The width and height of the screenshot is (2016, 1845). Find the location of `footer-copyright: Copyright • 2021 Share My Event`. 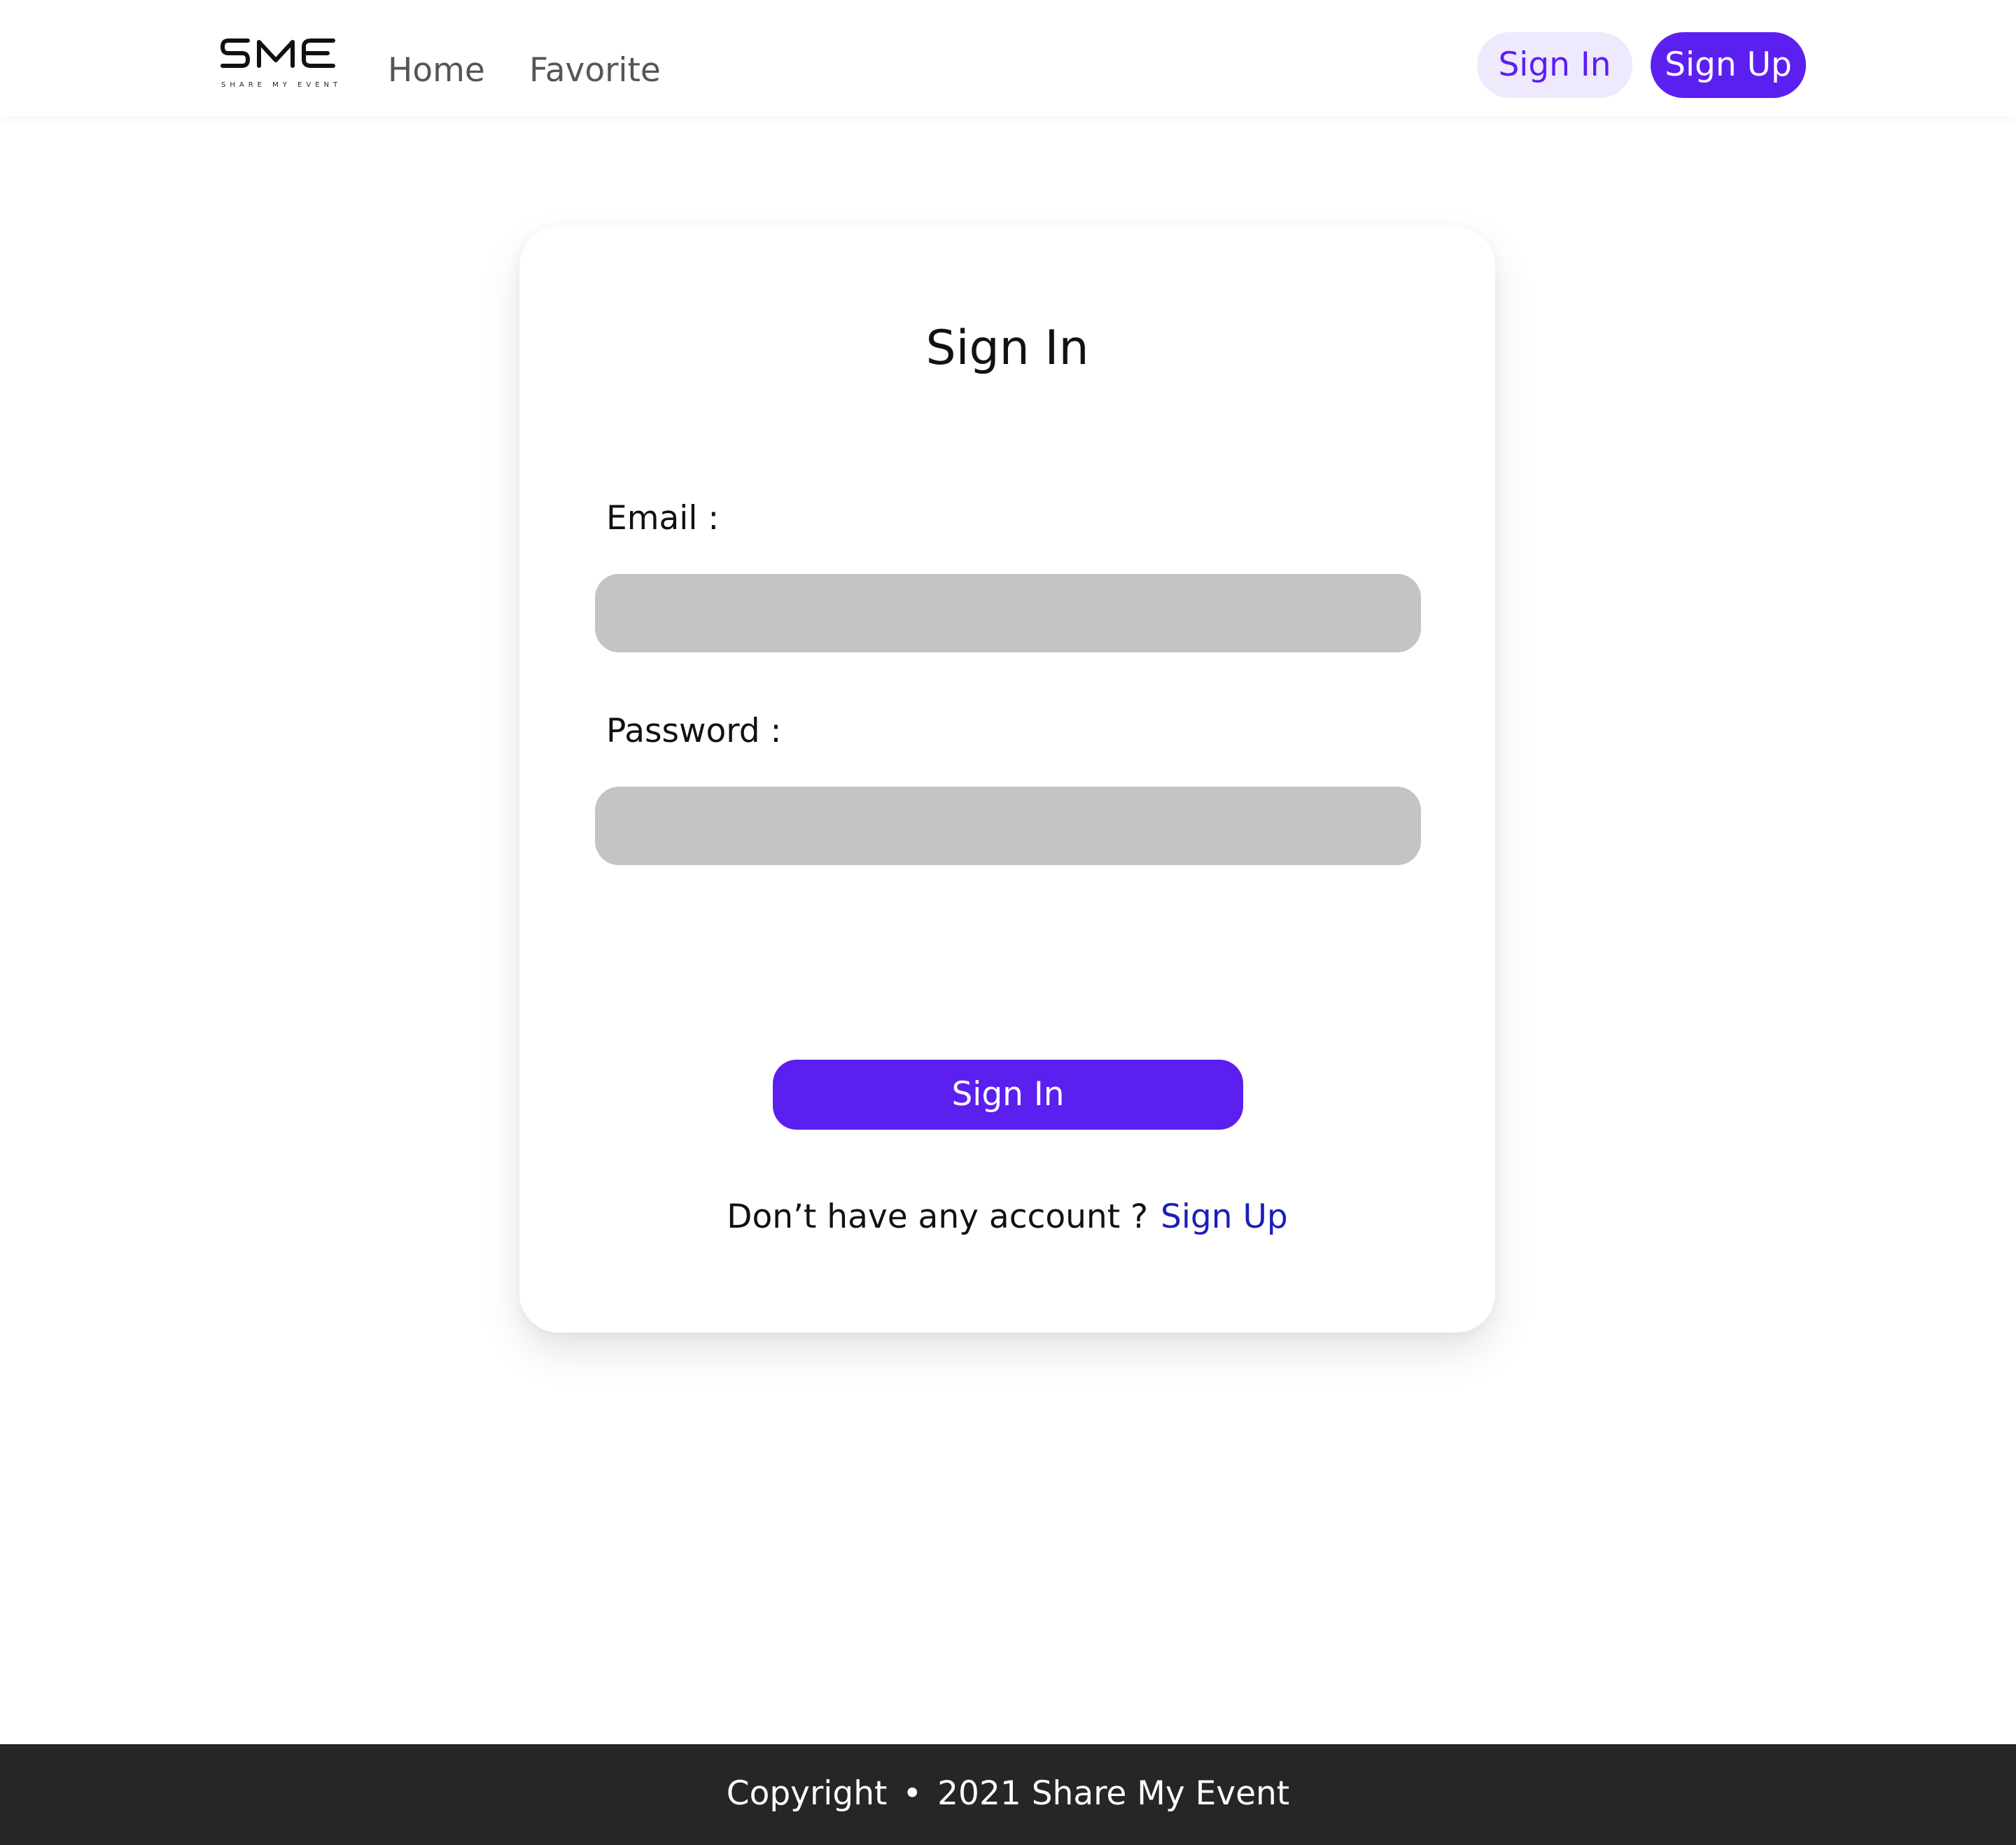

footer-copyright: Copyright • 2021 Share My Event is located at coordinates (1008, 1793).